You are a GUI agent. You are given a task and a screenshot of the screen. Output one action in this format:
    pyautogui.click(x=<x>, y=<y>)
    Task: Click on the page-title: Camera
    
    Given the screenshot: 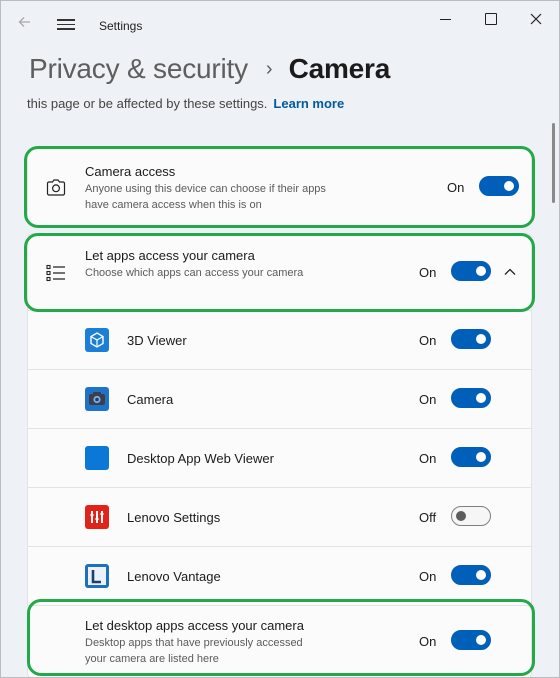 What is the action you would take?
    pyautogui.click(x=339, y=68)
    